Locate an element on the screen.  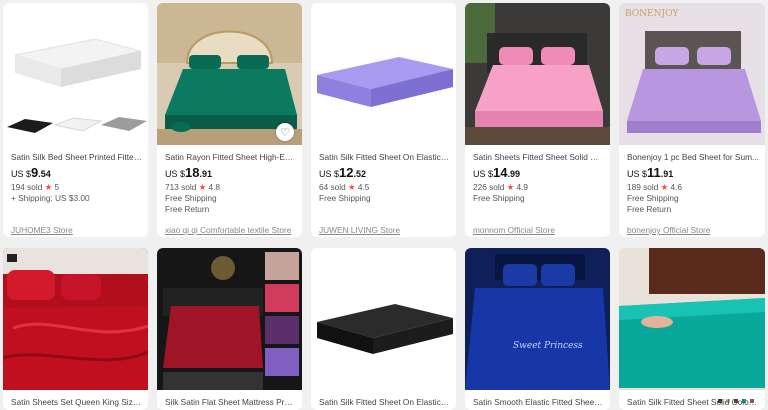
store-link: JUWEN LIVING Store is located at coordinates (384, 230).